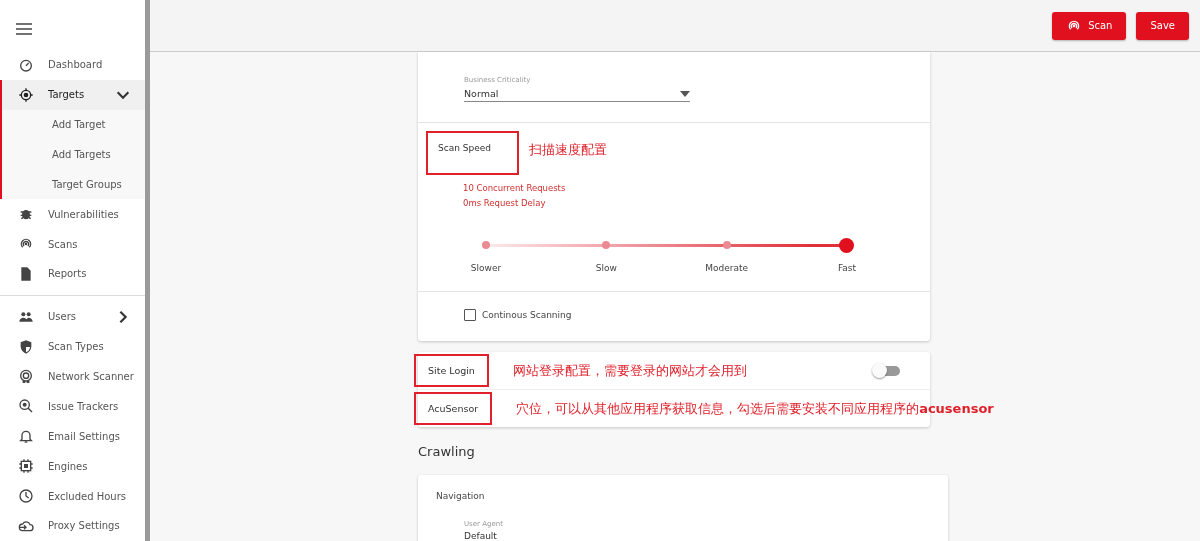 This screenshot has width=1200, height=541. Describe the element at coordinates (887, 370) in the screenshot. I see `toggle-switch` at that location.